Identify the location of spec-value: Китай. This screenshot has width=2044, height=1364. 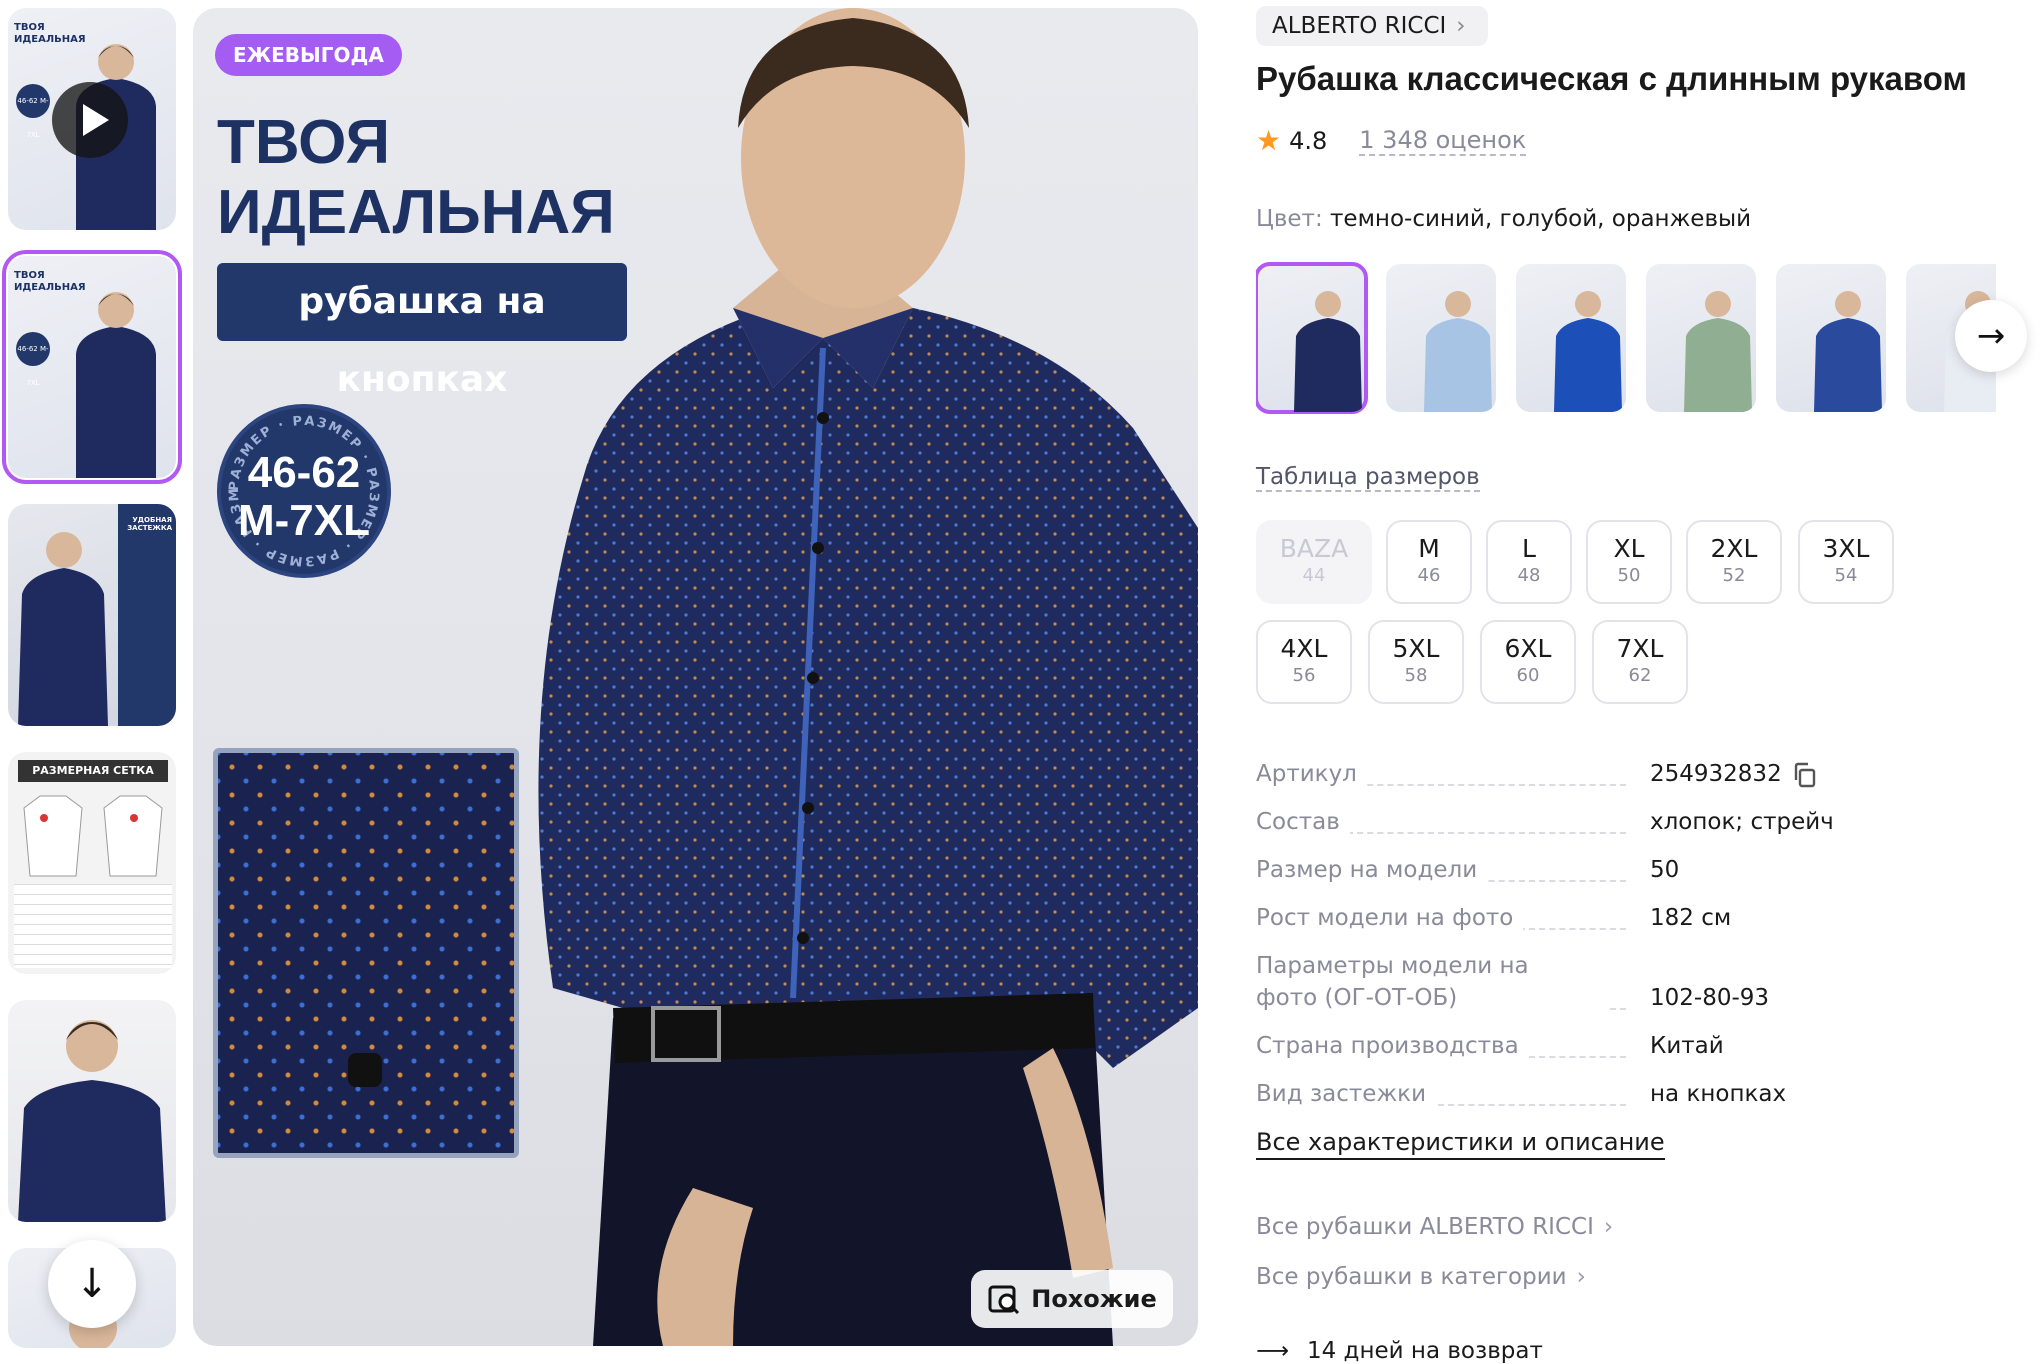
(1687, 1046).